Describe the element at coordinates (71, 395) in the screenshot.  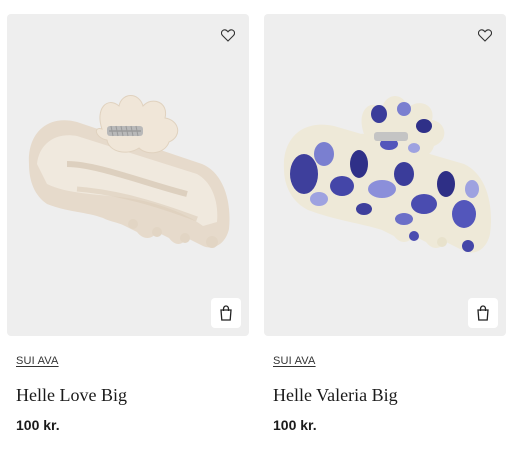
I see `product-name: Helle Love Big` at that location.